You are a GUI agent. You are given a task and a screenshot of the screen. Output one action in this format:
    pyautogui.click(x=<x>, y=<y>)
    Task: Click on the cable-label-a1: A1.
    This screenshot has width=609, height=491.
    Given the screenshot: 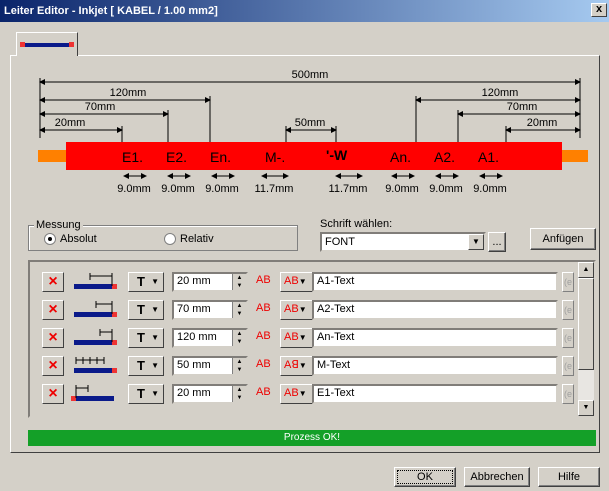 What is the action you would take?
    pyautogui.click(x=488, y=157)
    